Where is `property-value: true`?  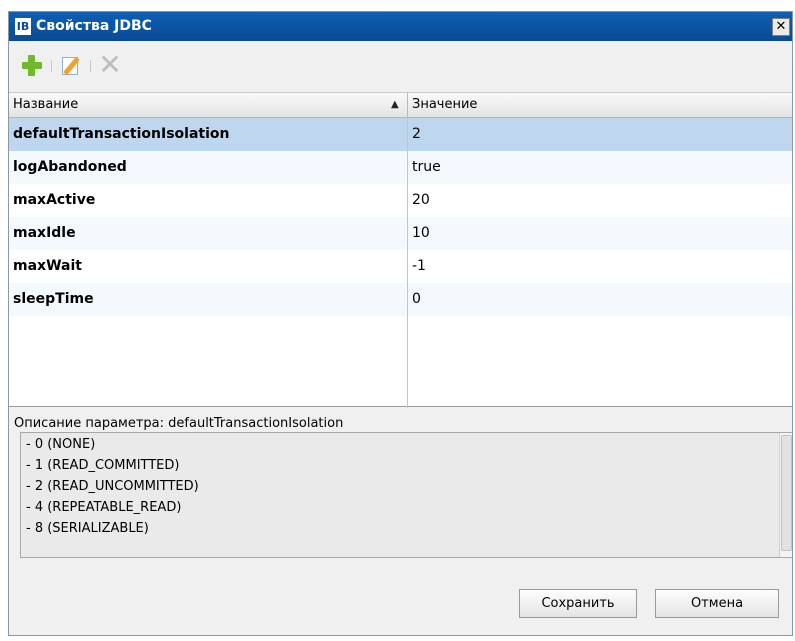
property-value: true is located at coordinates (600, 167).